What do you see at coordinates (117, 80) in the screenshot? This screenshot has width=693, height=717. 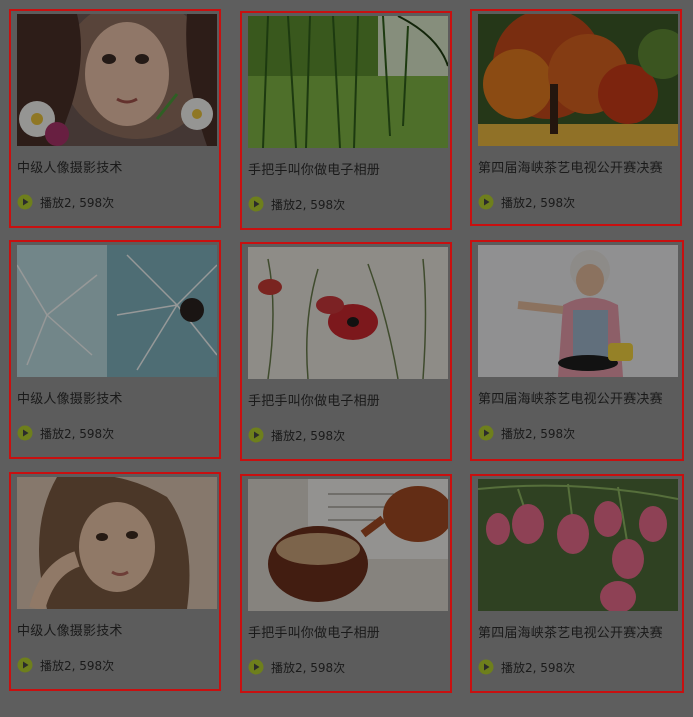 I see `video-thumbnail-girl-with-flowers` at bounding box center [117, 80].